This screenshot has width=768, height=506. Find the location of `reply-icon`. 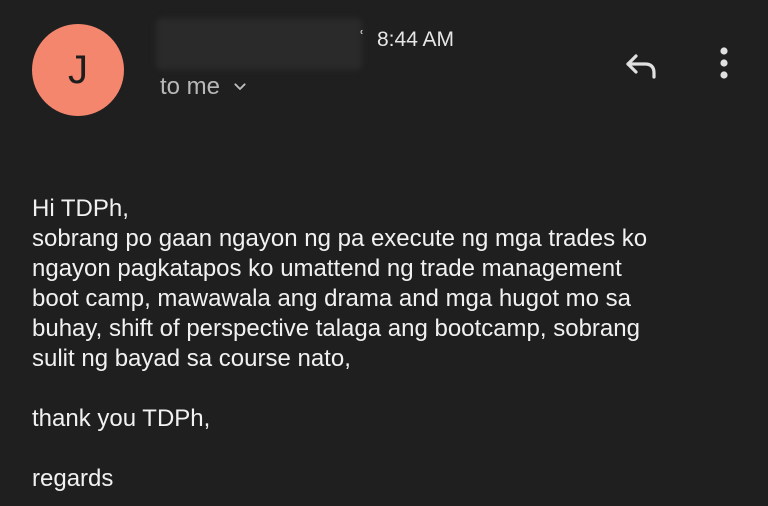

reply-icon is located at coordinates (641, 64).